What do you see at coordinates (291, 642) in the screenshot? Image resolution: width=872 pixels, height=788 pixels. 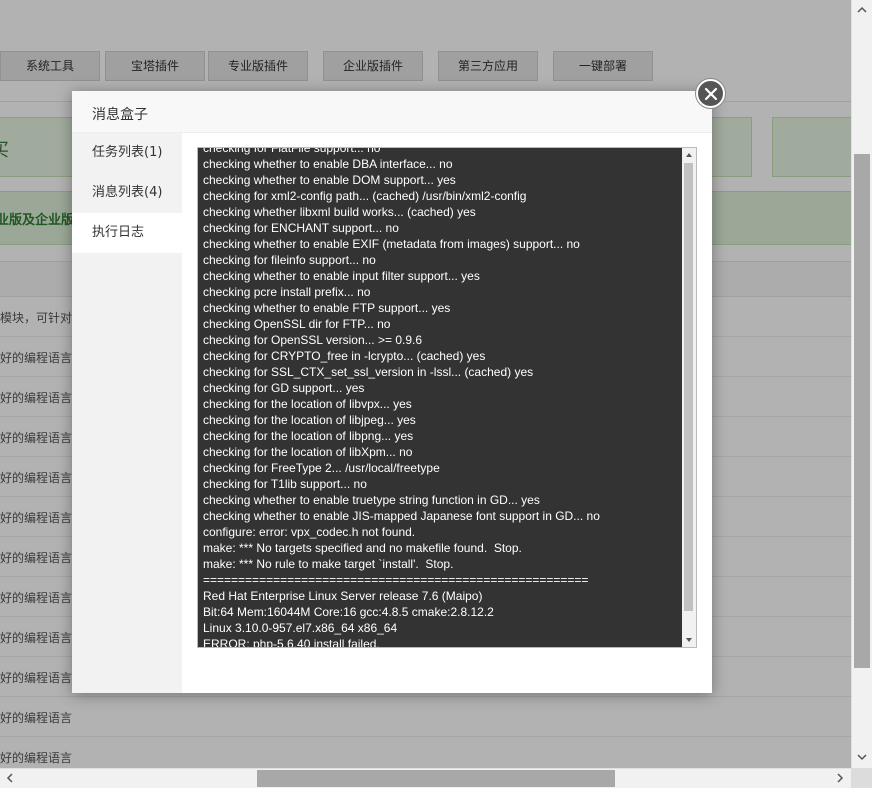 I see `log-line: ERROR: php-5.6.40 install failed.` at bounding box center [291, 642].